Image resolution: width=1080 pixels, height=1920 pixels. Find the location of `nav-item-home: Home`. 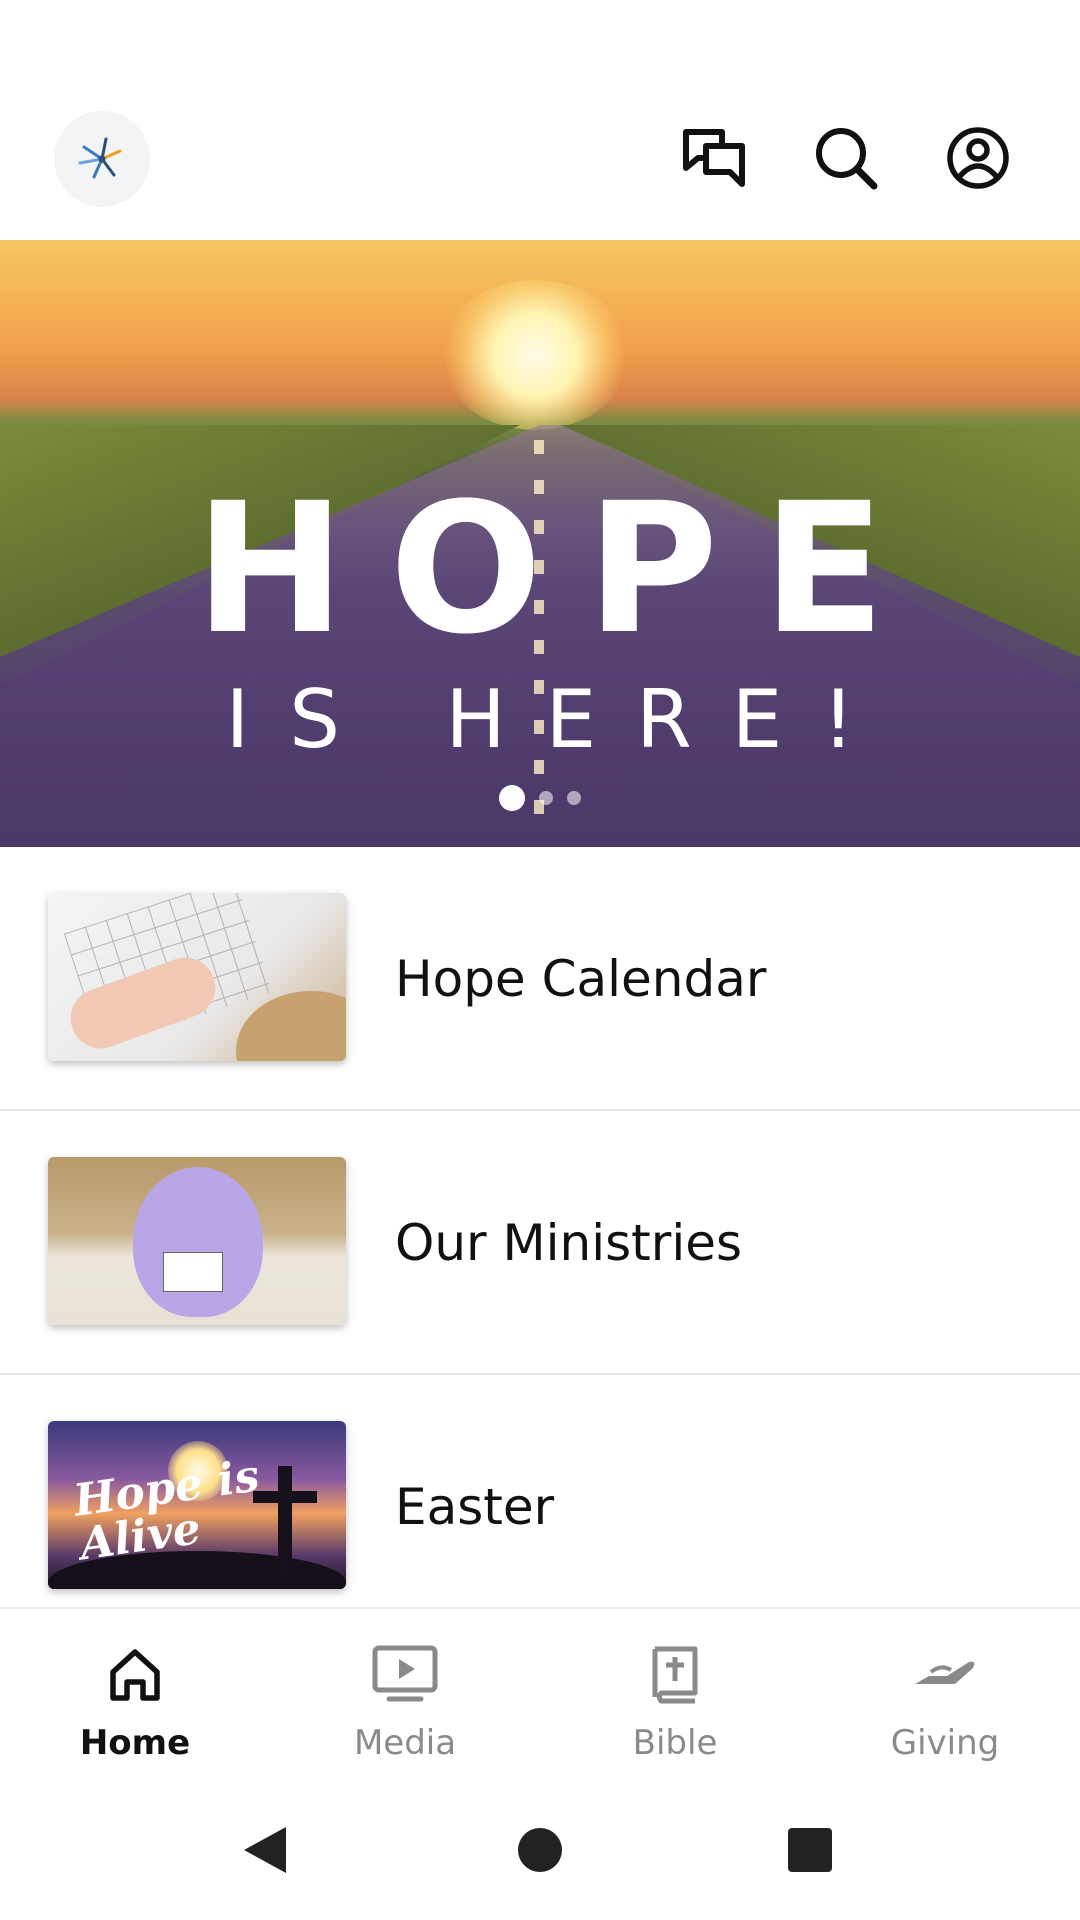

nav-item-home: Home is located at coordinates (135, 1693).